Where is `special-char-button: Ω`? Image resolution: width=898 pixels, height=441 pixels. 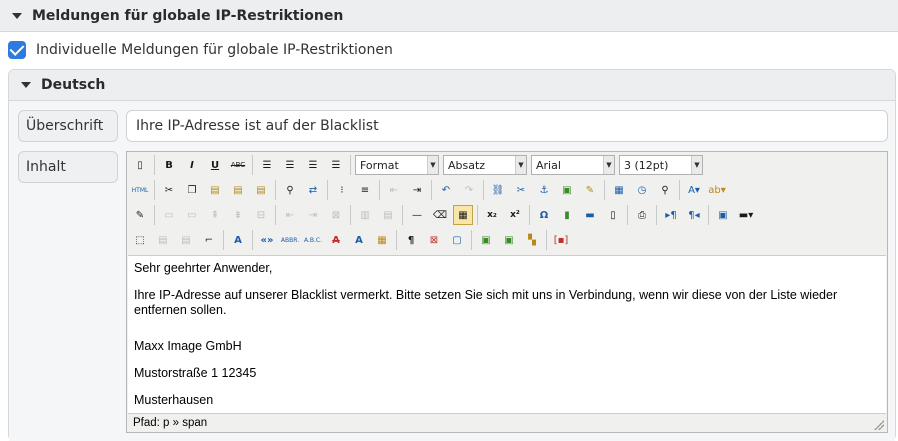 special-char-button: Ω is located at coordinates (544, 215).